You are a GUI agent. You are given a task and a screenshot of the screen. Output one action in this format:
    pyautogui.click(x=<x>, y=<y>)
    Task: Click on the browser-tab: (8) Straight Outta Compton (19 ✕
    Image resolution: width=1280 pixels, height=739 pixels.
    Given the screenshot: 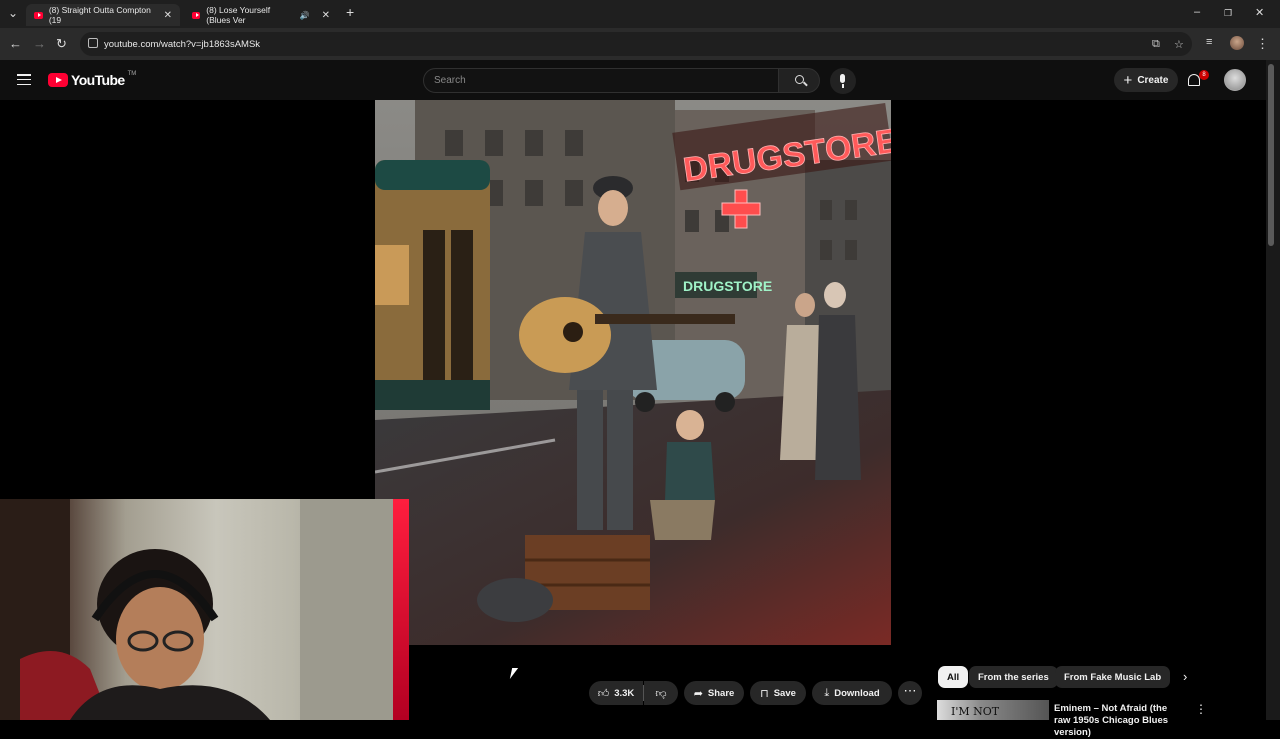 What is the action you would take?
    pyautogui.click(x=103, y=15)
    